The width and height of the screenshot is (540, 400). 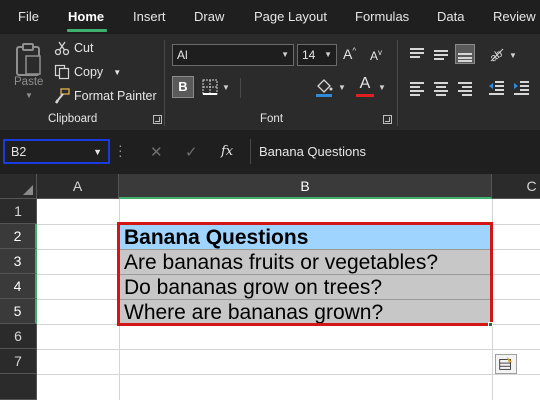 I want to click on menu-page-layout: Page Layout, so click(x=290, y=16).